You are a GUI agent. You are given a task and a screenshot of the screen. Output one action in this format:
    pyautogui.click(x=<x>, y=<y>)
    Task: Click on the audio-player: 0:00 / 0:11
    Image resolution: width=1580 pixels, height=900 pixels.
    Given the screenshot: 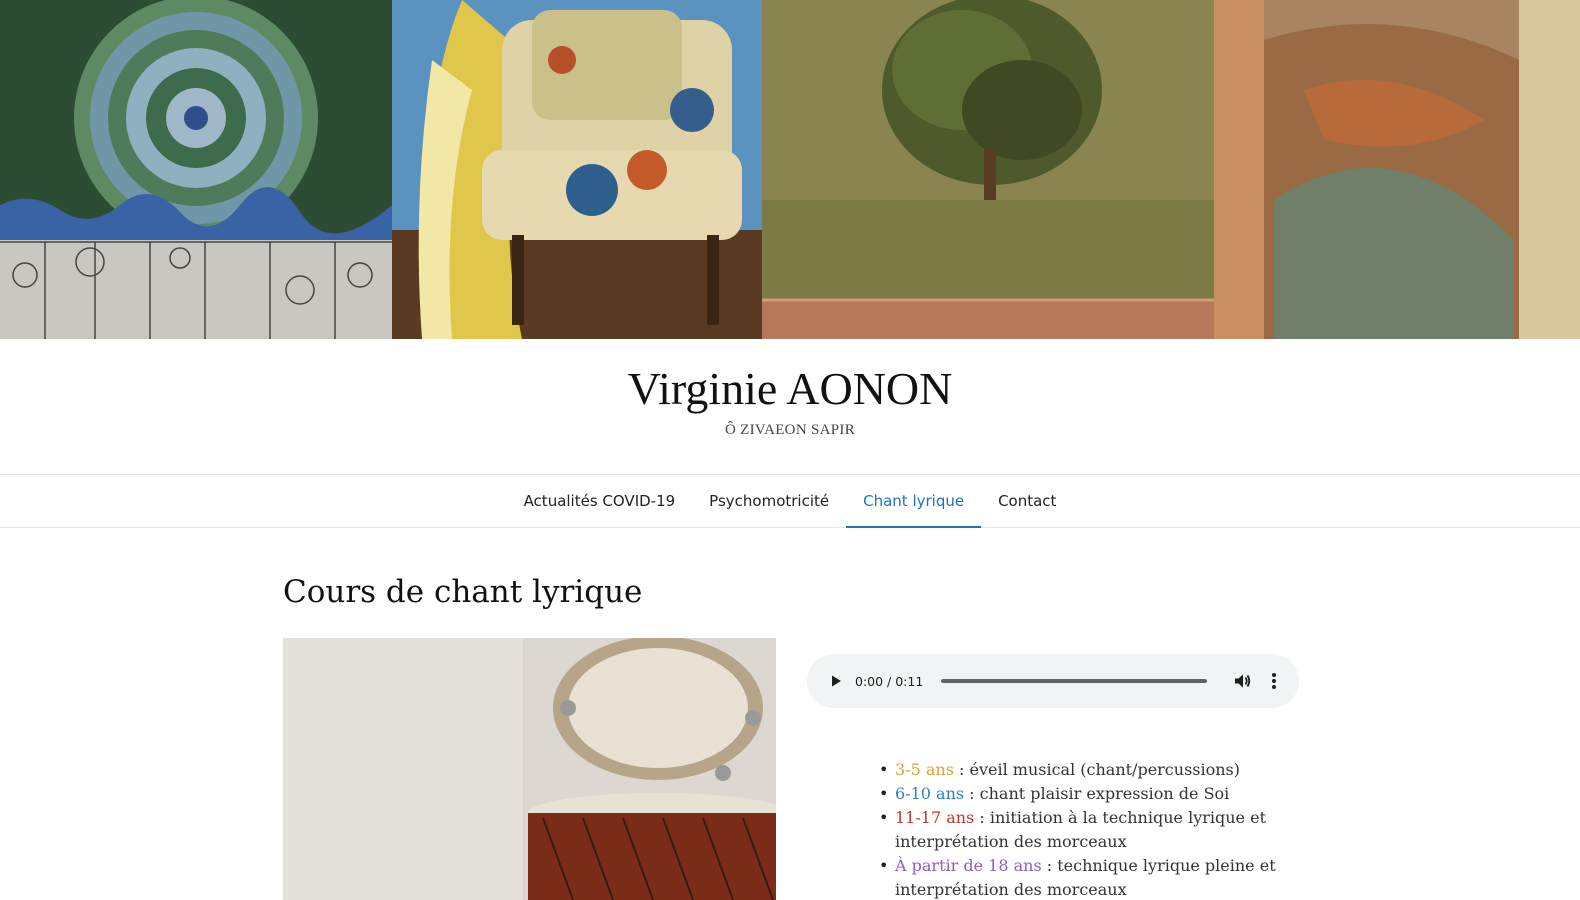 What is the action you would take?
    pyautogui.click(x=1053, y=681)
    